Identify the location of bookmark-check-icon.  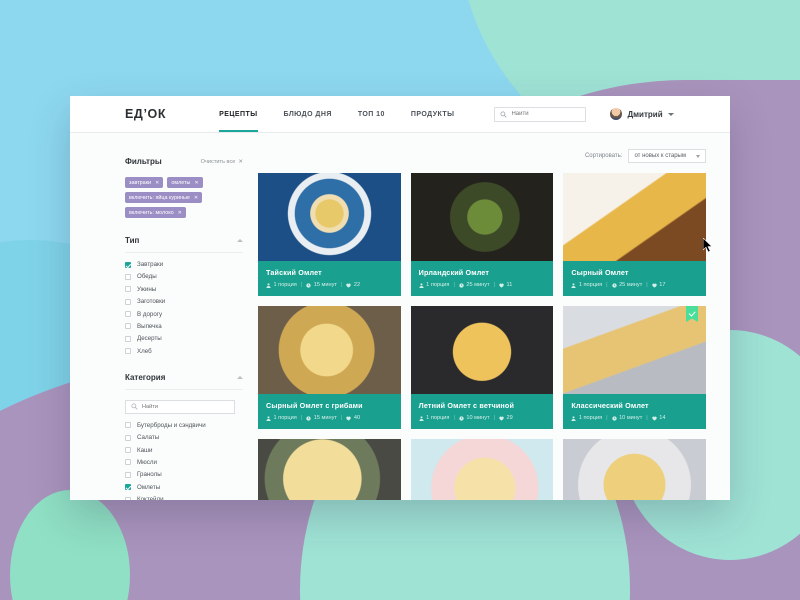
(692, 314).